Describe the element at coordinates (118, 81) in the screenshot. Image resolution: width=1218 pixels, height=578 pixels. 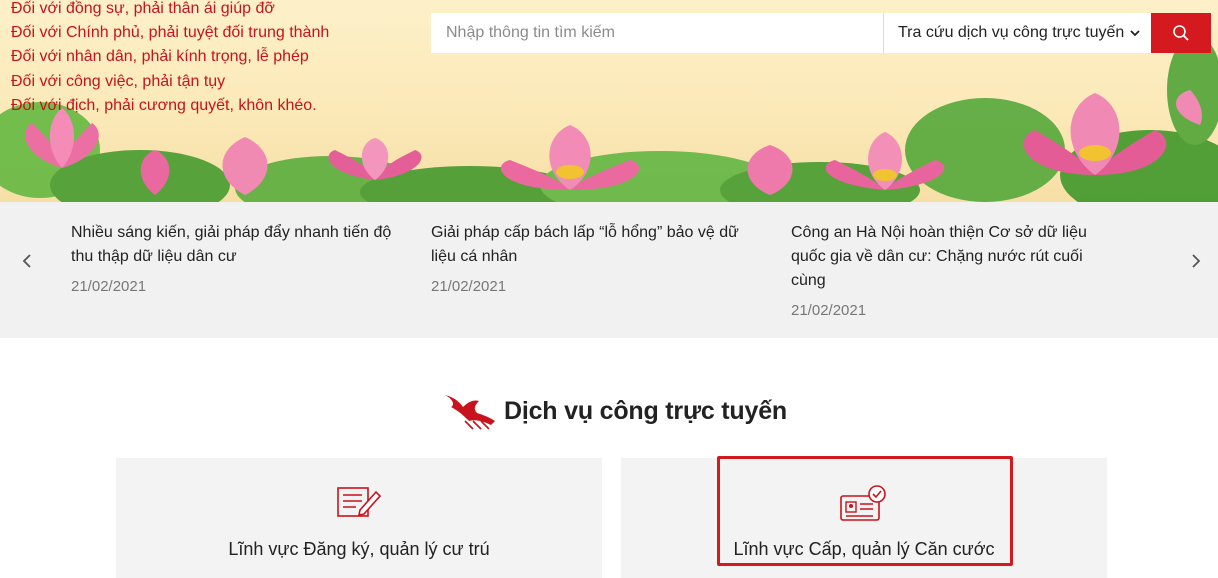
I see `slogan-line: Đối với công việc, phải tận tụy` at that location.